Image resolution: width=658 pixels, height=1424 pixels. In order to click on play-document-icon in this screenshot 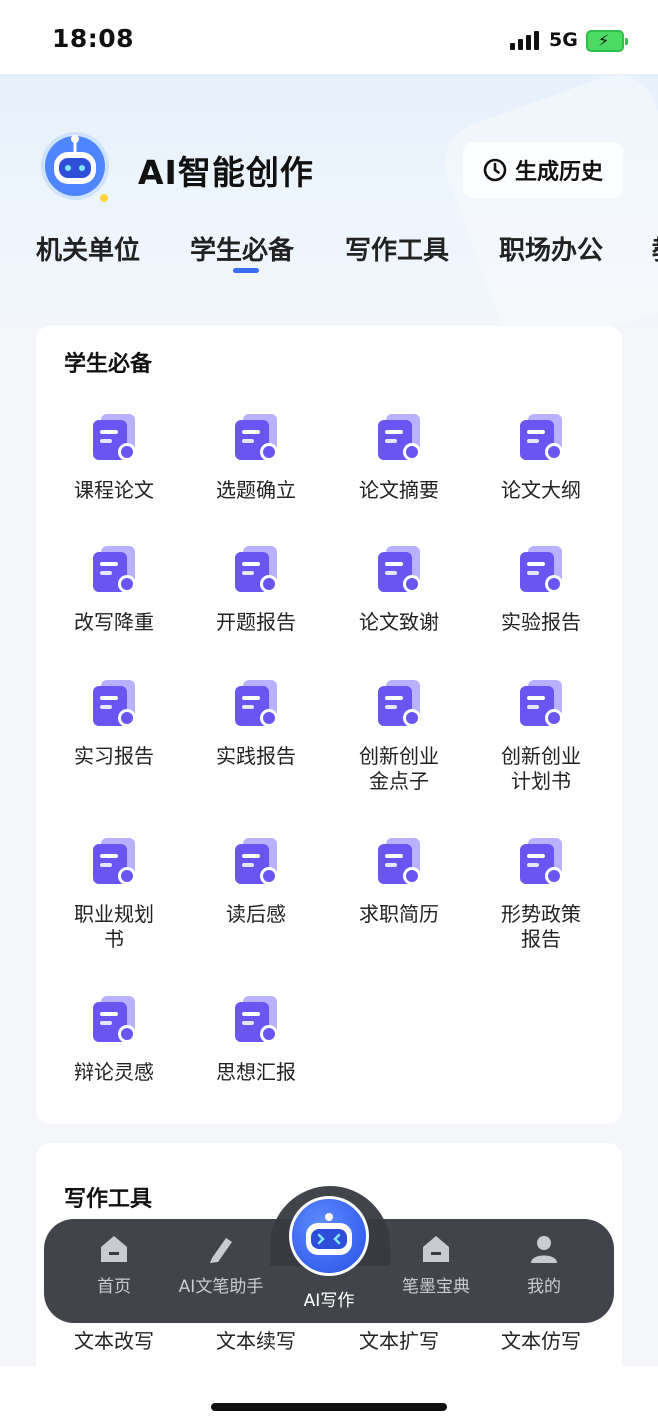, I will do `click(256, 861)`.